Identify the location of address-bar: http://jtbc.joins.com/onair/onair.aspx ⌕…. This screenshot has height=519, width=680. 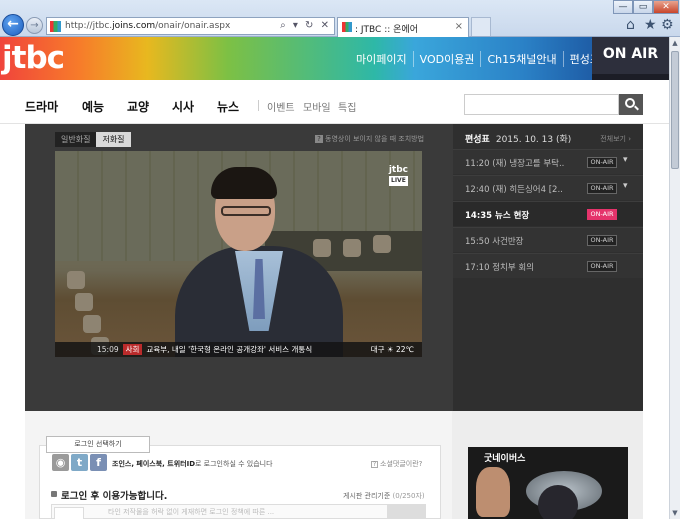
(190, 26).